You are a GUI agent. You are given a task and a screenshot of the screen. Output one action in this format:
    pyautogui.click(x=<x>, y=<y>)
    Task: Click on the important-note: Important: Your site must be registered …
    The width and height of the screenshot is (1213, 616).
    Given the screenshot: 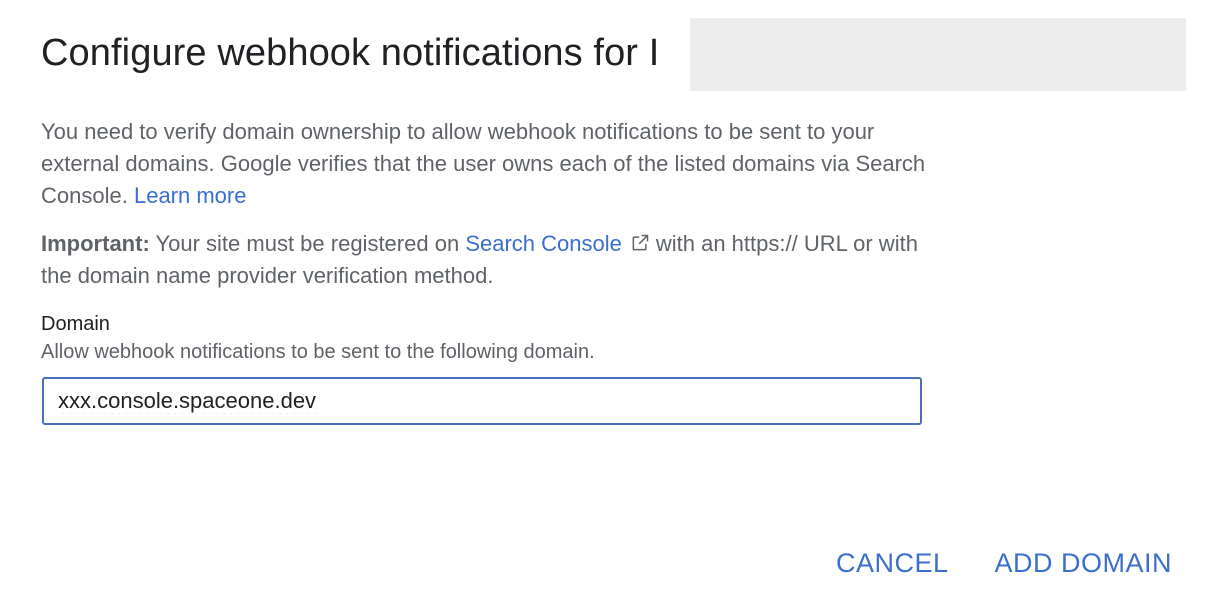 What is the action you would take?
    pyautogui.click(x=486, y=260)
    